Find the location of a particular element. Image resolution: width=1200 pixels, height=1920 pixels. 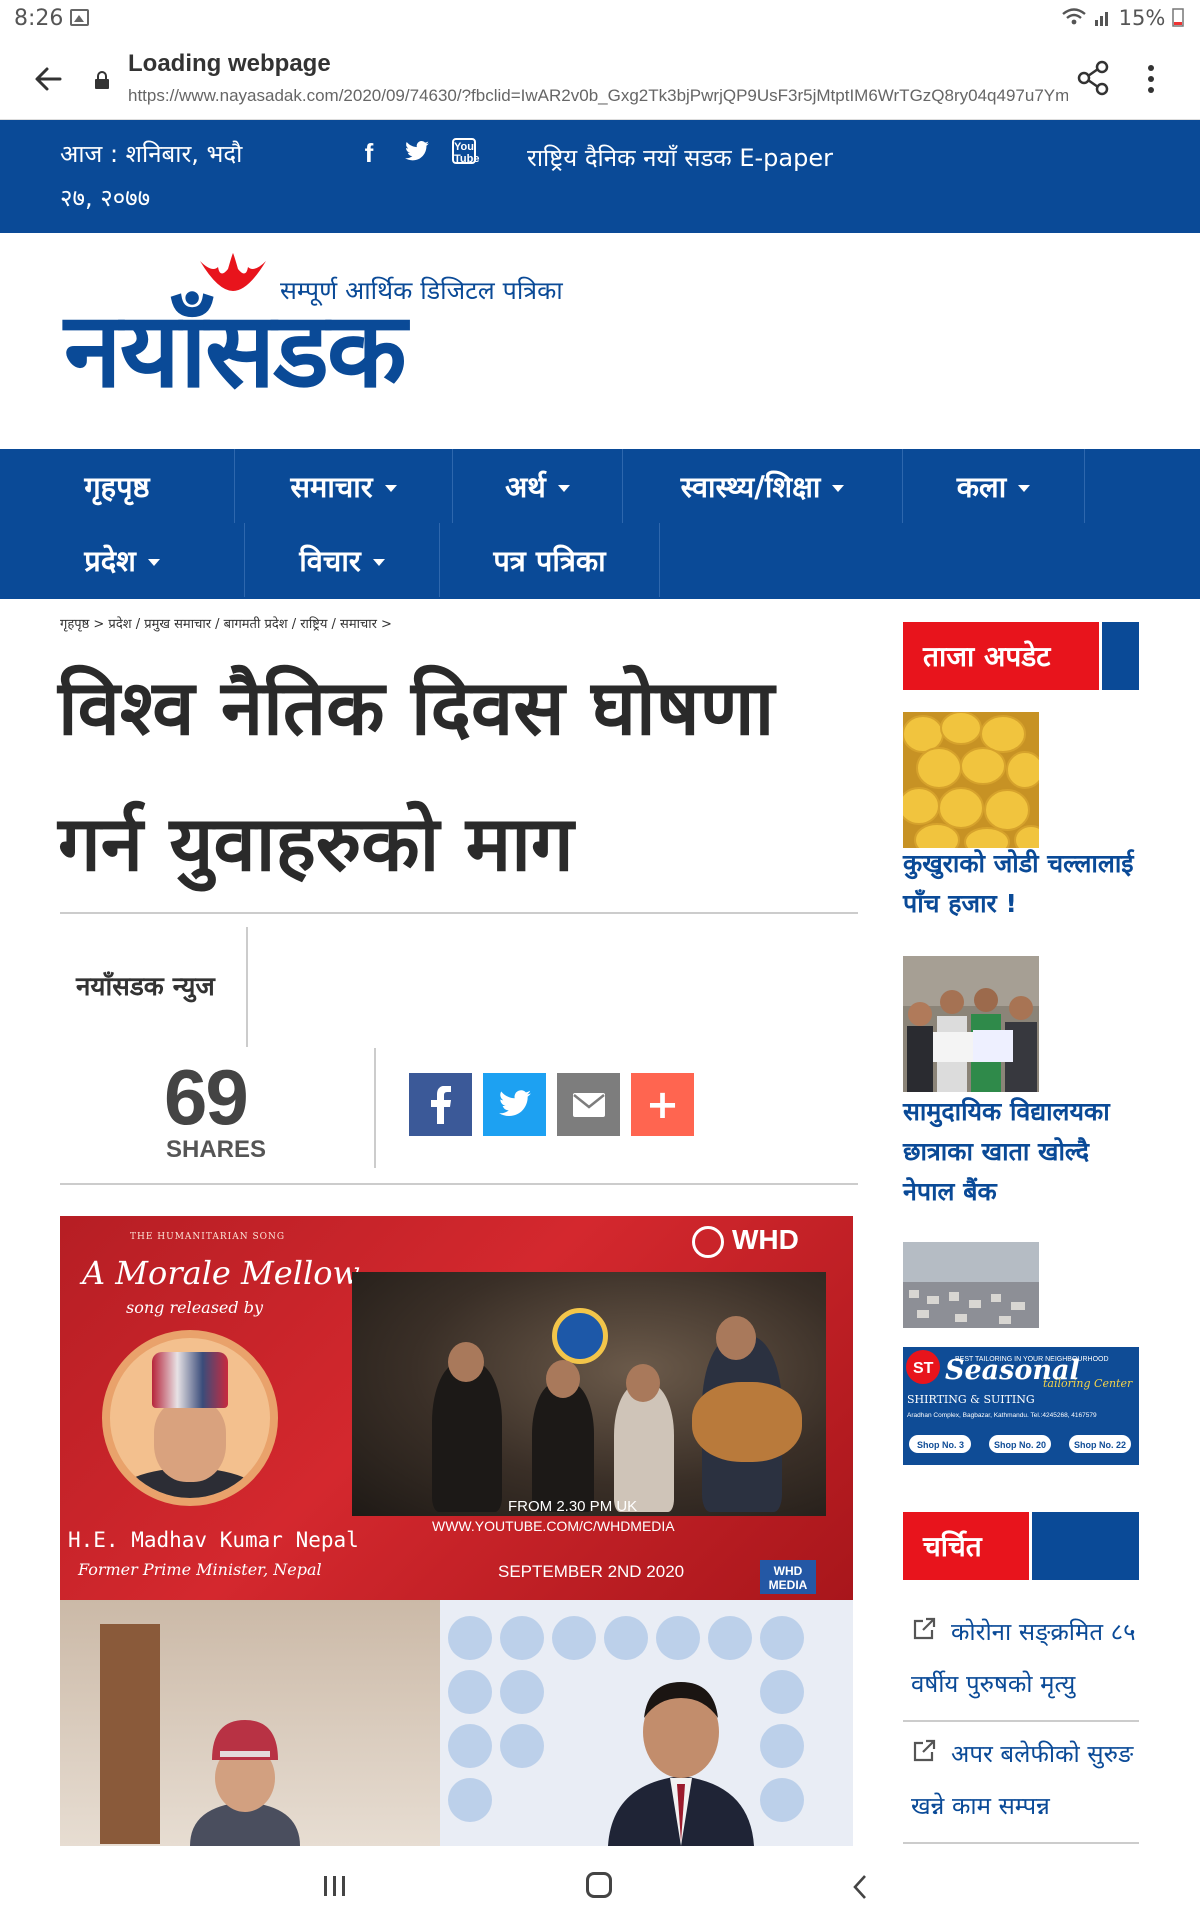

share-icon is located at coordinates (1093, 78).